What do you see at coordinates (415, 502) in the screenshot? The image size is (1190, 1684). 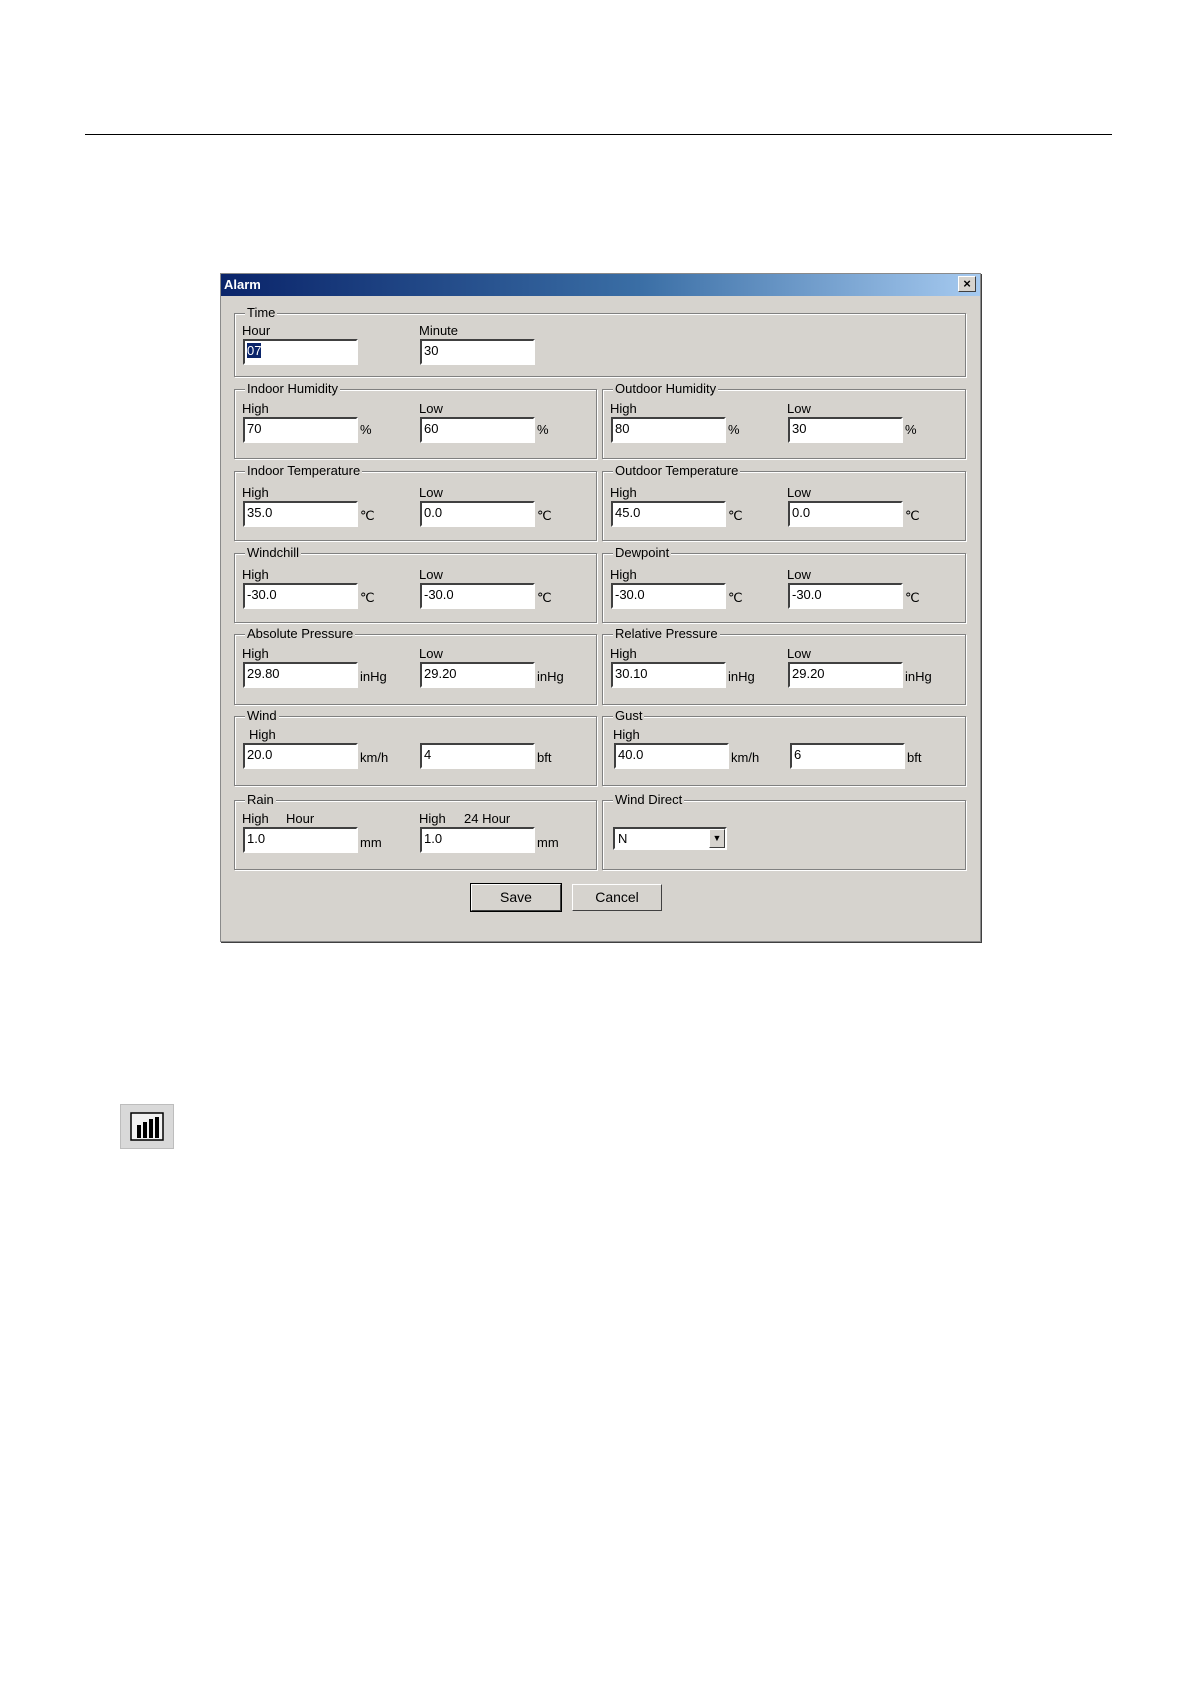 I see `indoor-temperature-group: Indoor Temperature High 35.0 ℃ Low 0.0 ℃` at bounding box center [415, 502].